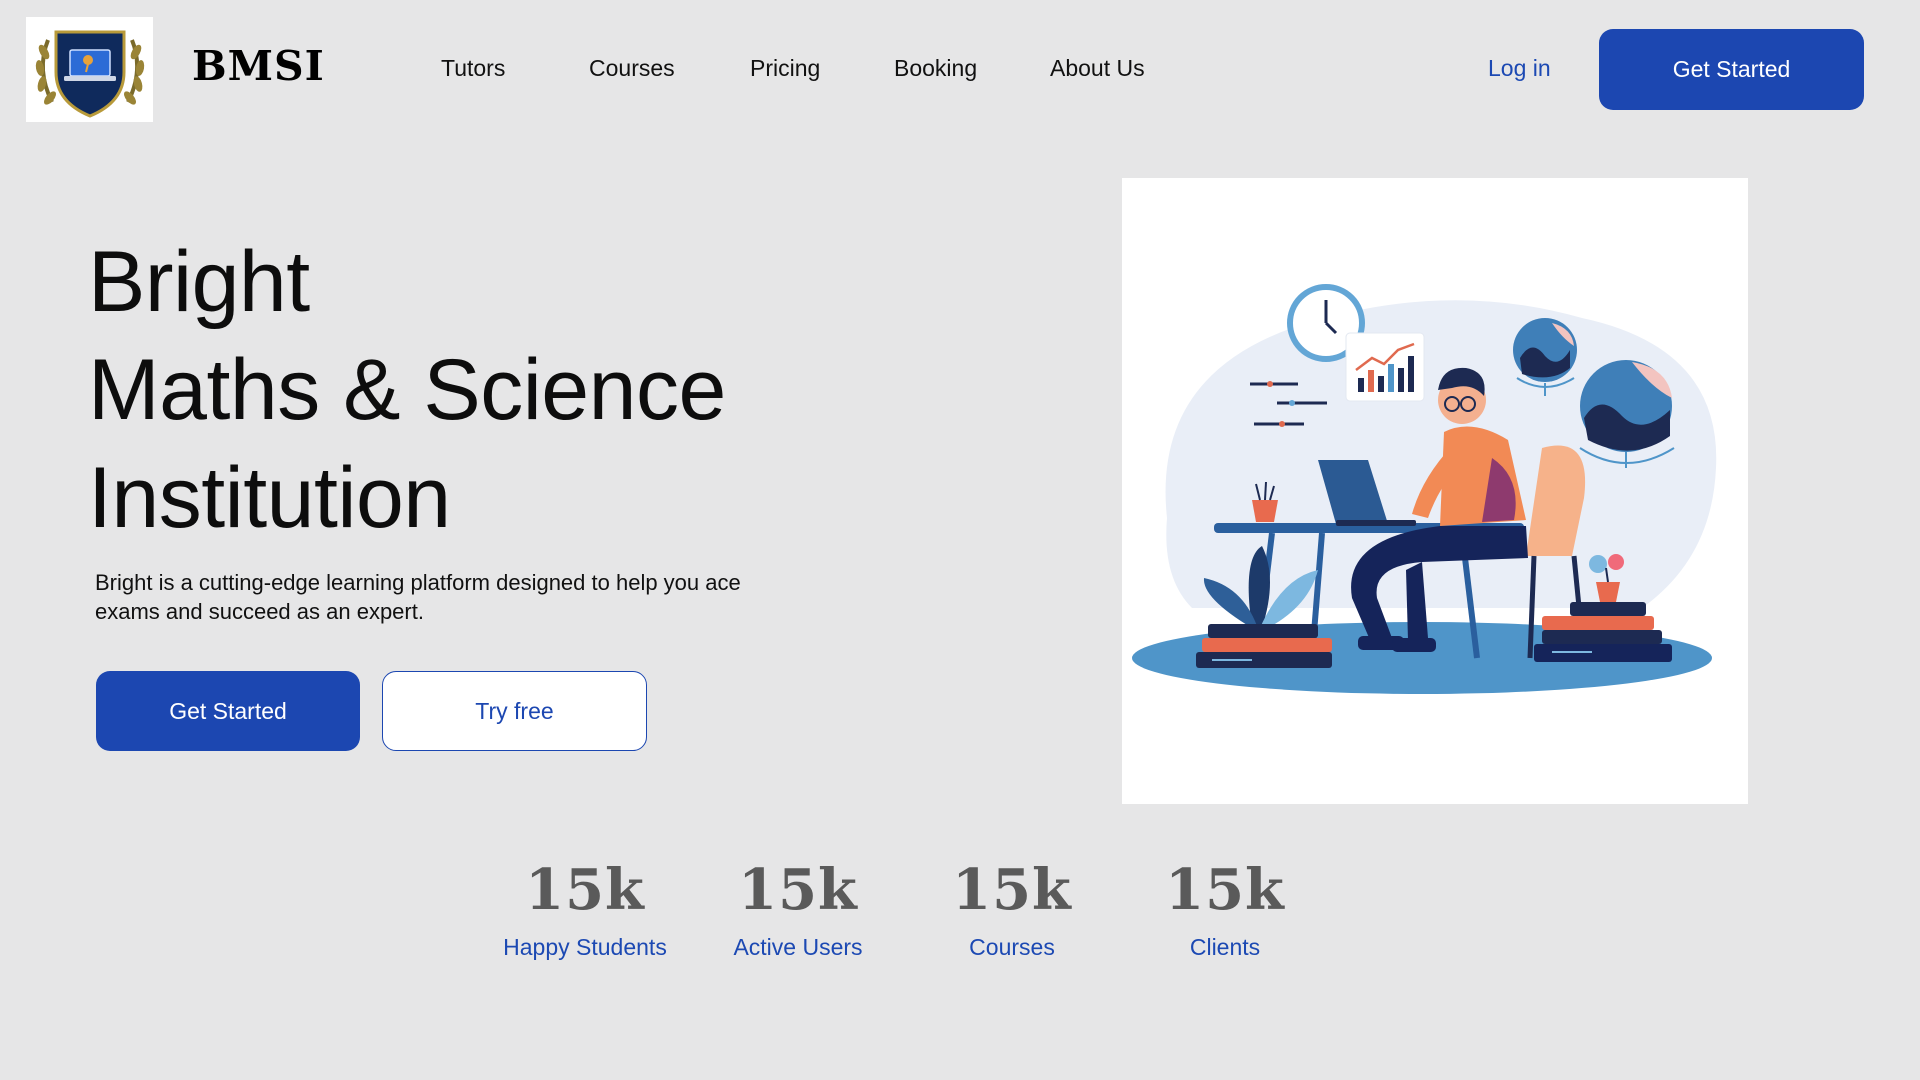 Image resolution: width=1920 pixels, height=1080 pixels. What do you see at coordinates (1097, 68) in the screenshot?
I see `nav-item-about-us: About Us` at bounding box center [1097, 68].